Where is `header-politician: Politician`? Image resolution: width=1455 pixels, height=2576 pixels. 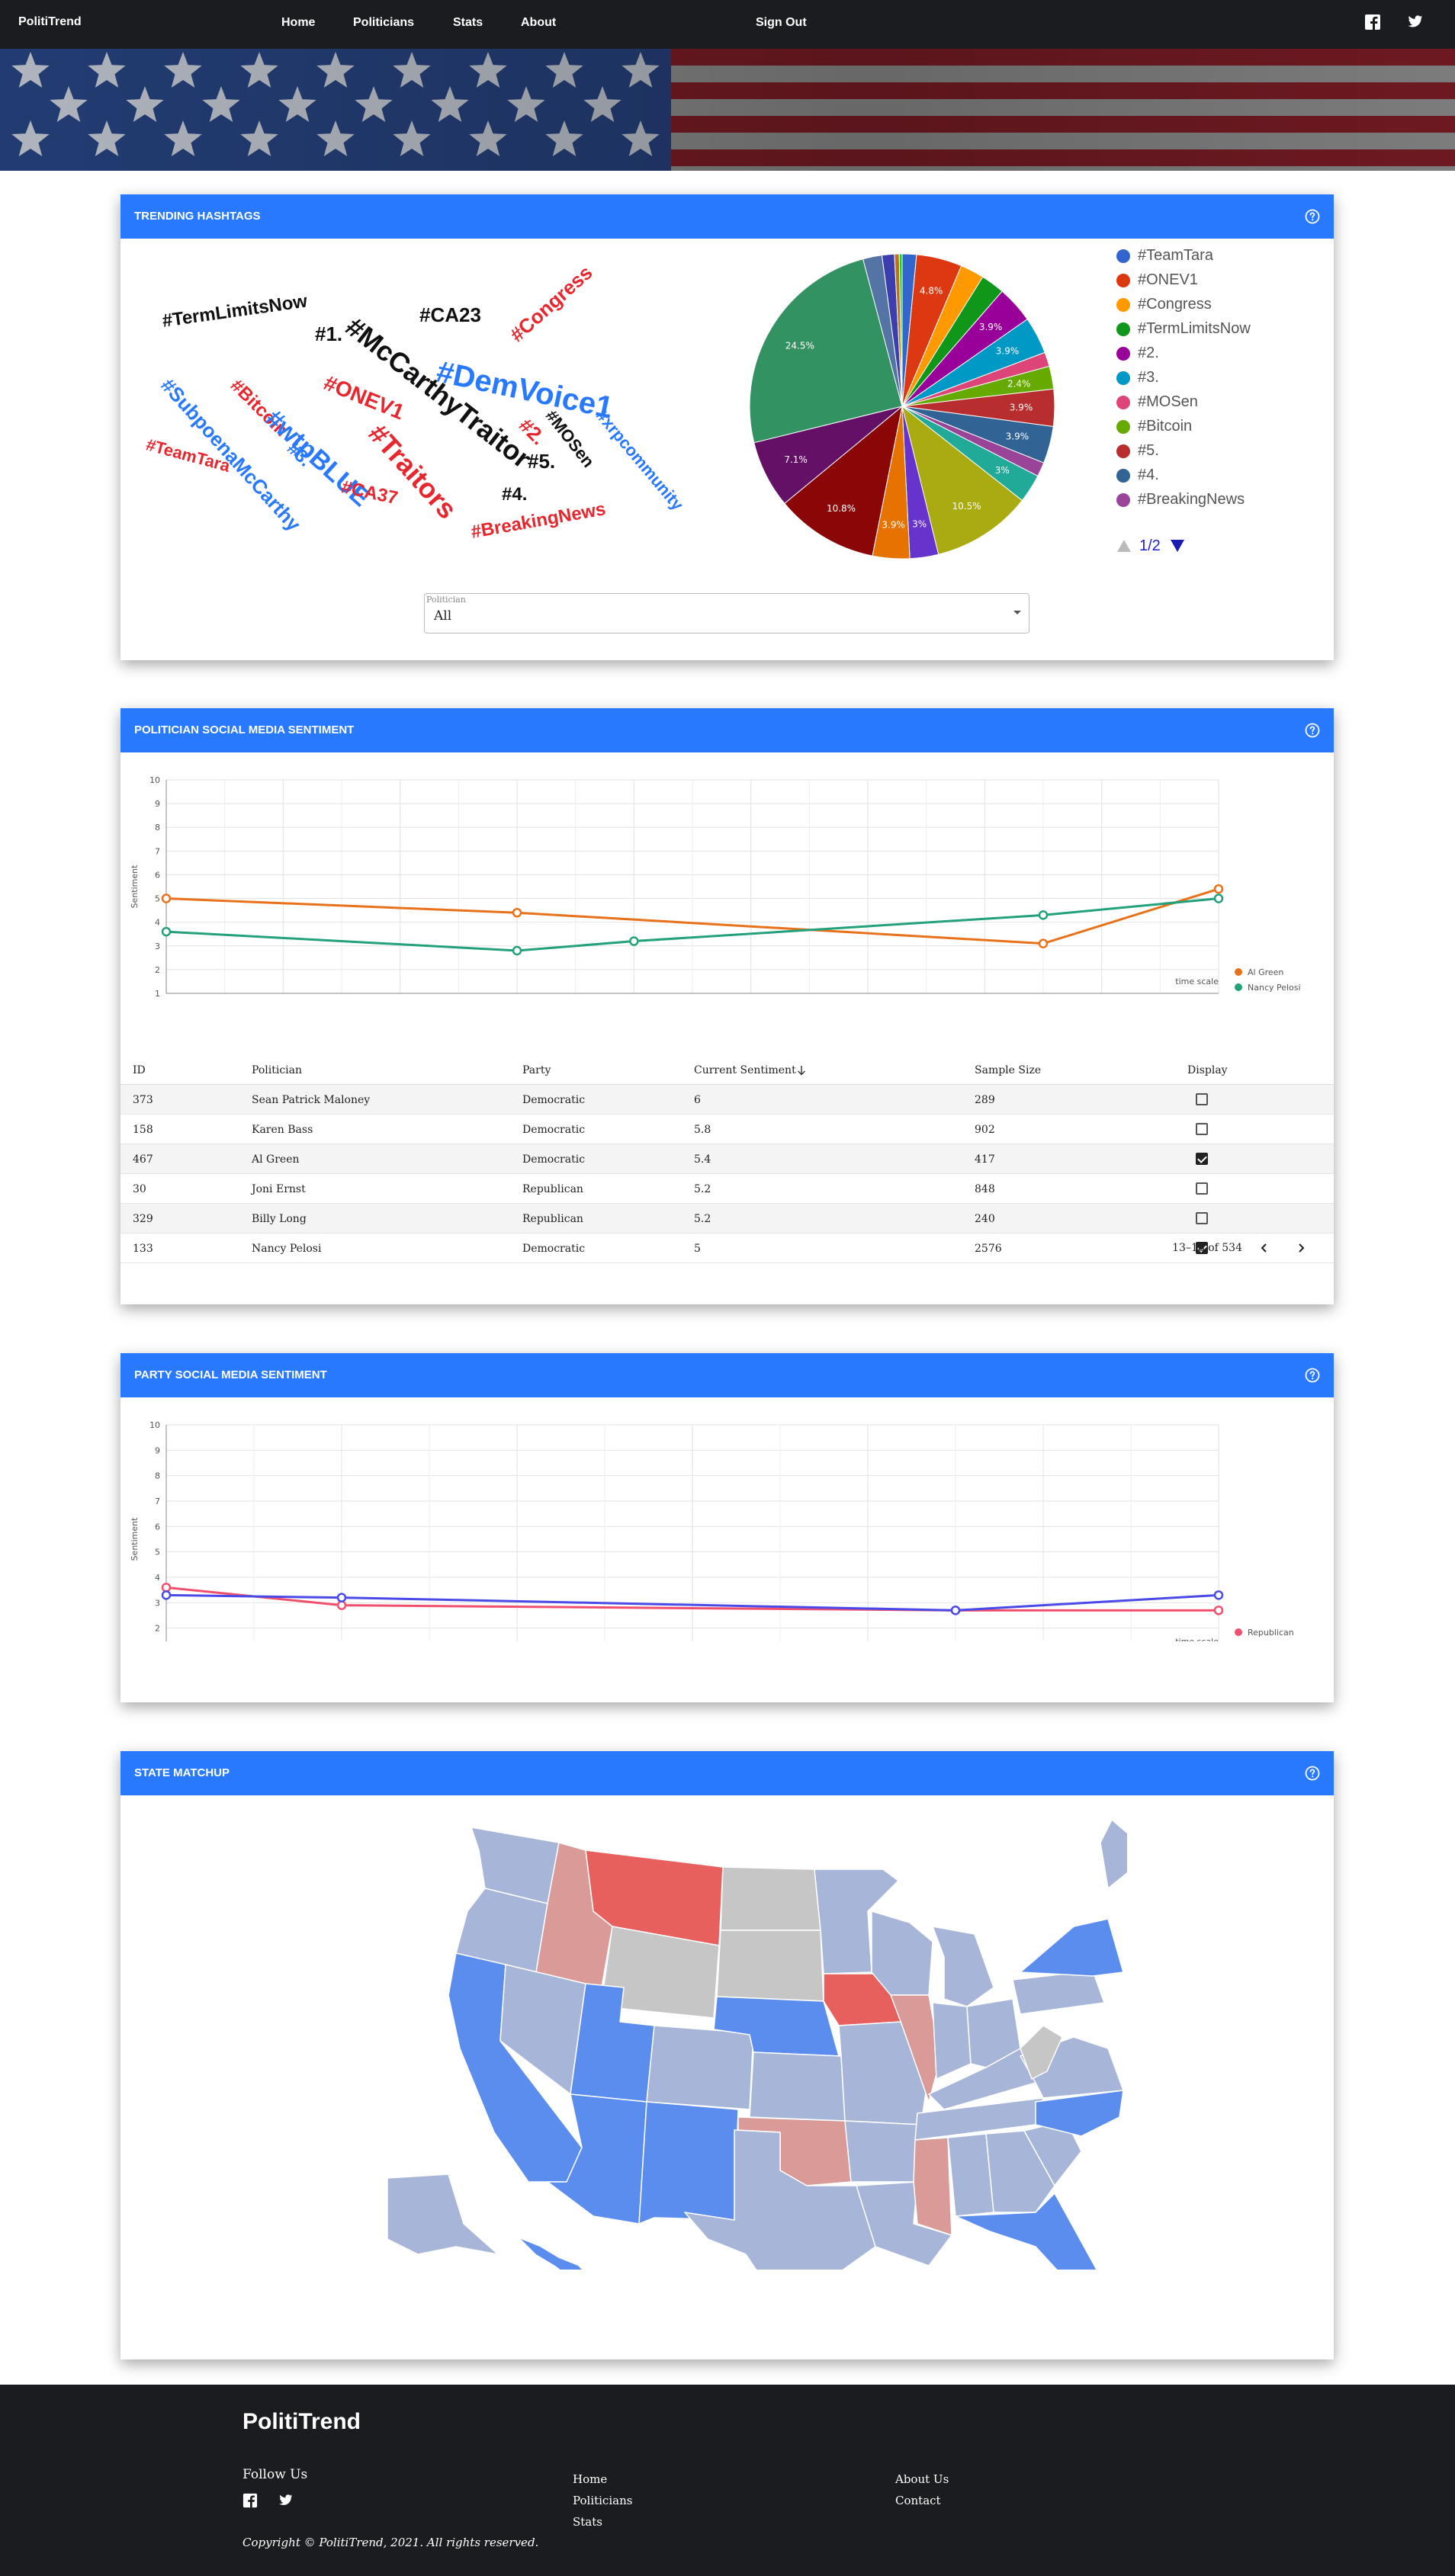 header-politician: Politician is located at coordinates (277, 1070).